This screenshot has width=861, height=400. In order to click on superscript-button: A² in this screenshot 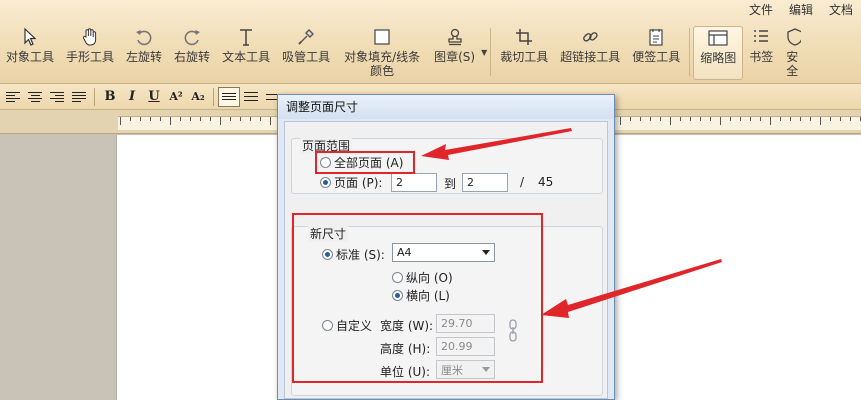, I will do `click(176, 97)`.